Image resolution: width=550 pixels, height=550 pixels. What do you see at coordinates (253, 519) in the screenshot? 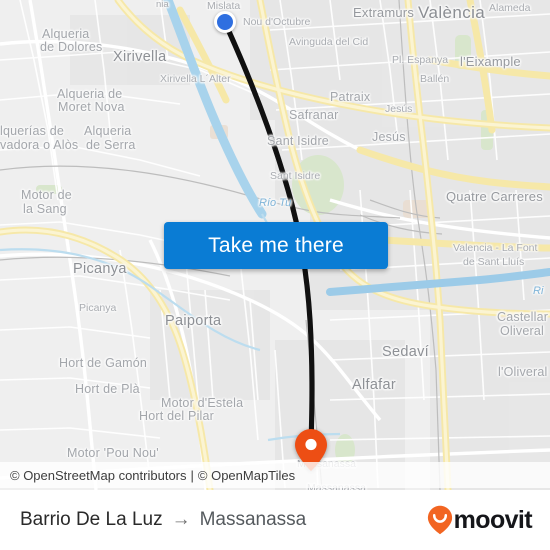
I see `route-destination-label: Massanassa` at bounding box center [253, 519].